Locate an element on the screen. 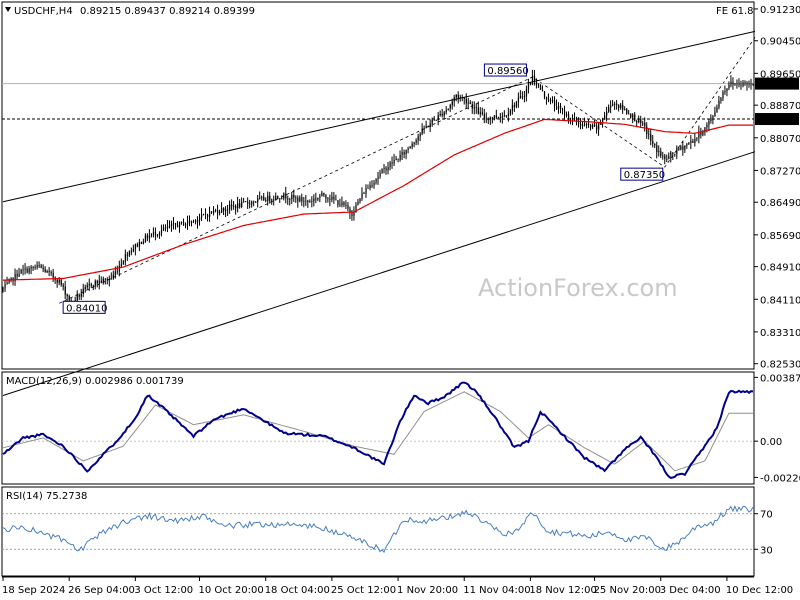 Image resolution: width=800 pixels, height=600 pixels. price-tick-label: 0.82530 is located at coordinates (780, 365).